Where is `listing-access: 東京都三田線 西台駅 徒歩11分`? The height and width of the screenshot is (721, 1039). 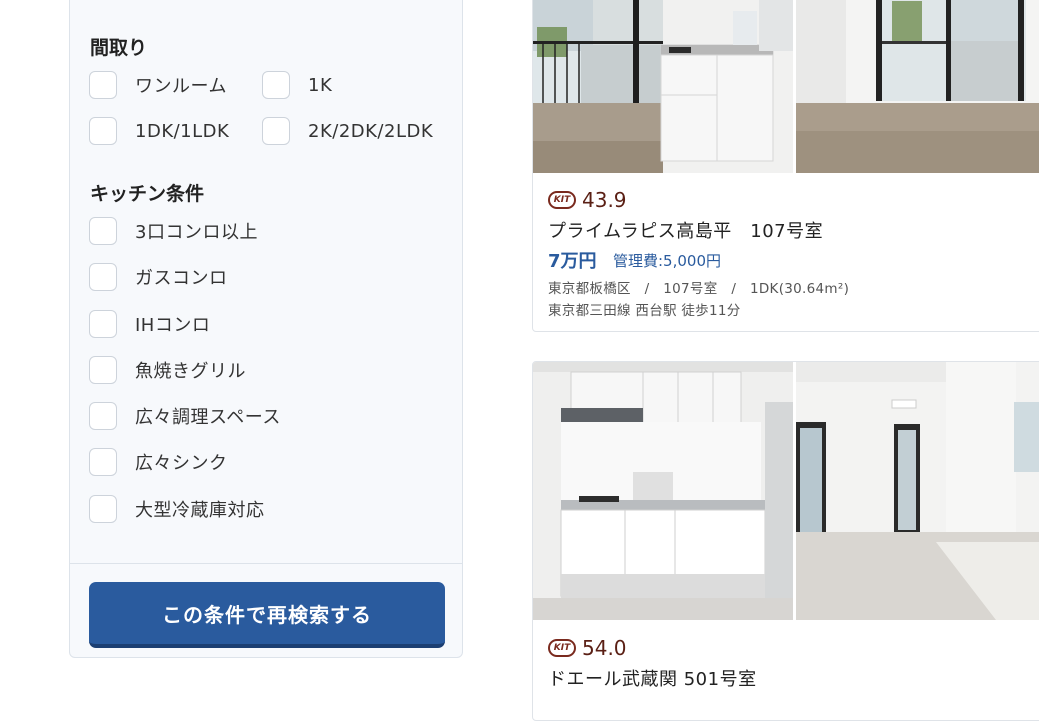 listing-access: 東京都三田線 西台駅 徒歩11分 is located at coordinates (644, 311).